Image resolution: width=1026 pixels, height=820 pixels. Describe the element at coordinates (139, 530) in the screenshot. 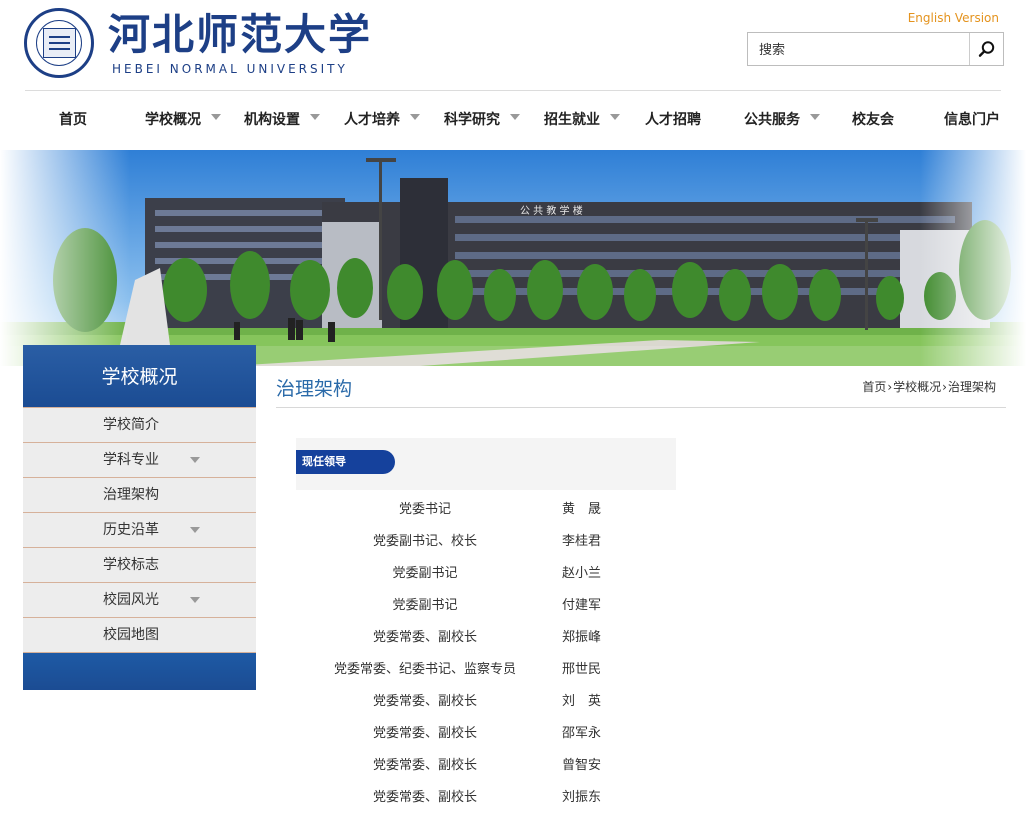

I see `sidebar-item-history: 历史沿革` at that location.